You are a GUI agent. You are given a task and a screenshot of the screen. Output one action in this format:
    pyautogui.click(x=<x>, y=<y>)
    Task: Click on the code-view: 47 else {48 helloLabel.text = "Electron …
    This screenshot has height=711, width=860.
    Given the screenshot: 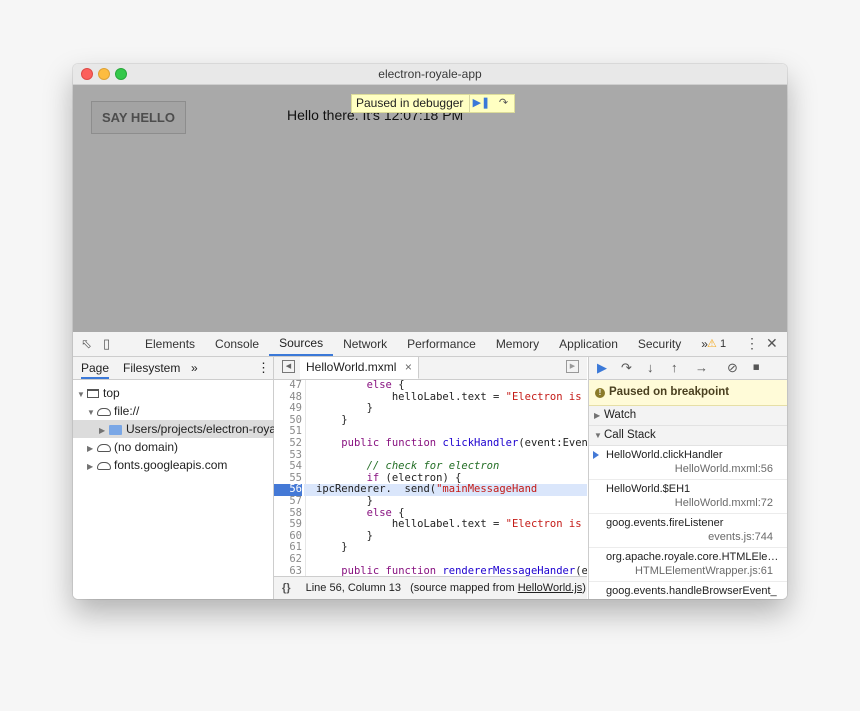 What is the action you would take?
    pyautogui.click(x=430, y=478)
    